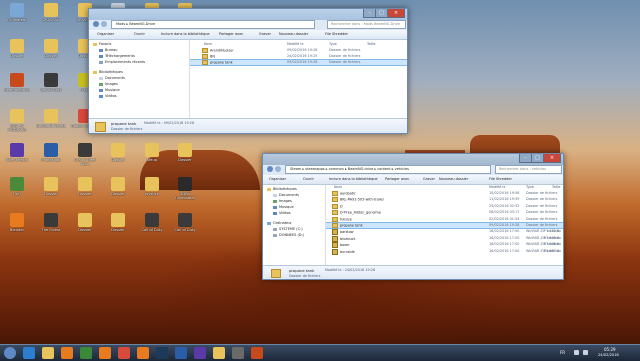 This screenshot has width=640, height=361. I want to click on start-button, so click(10, 353).